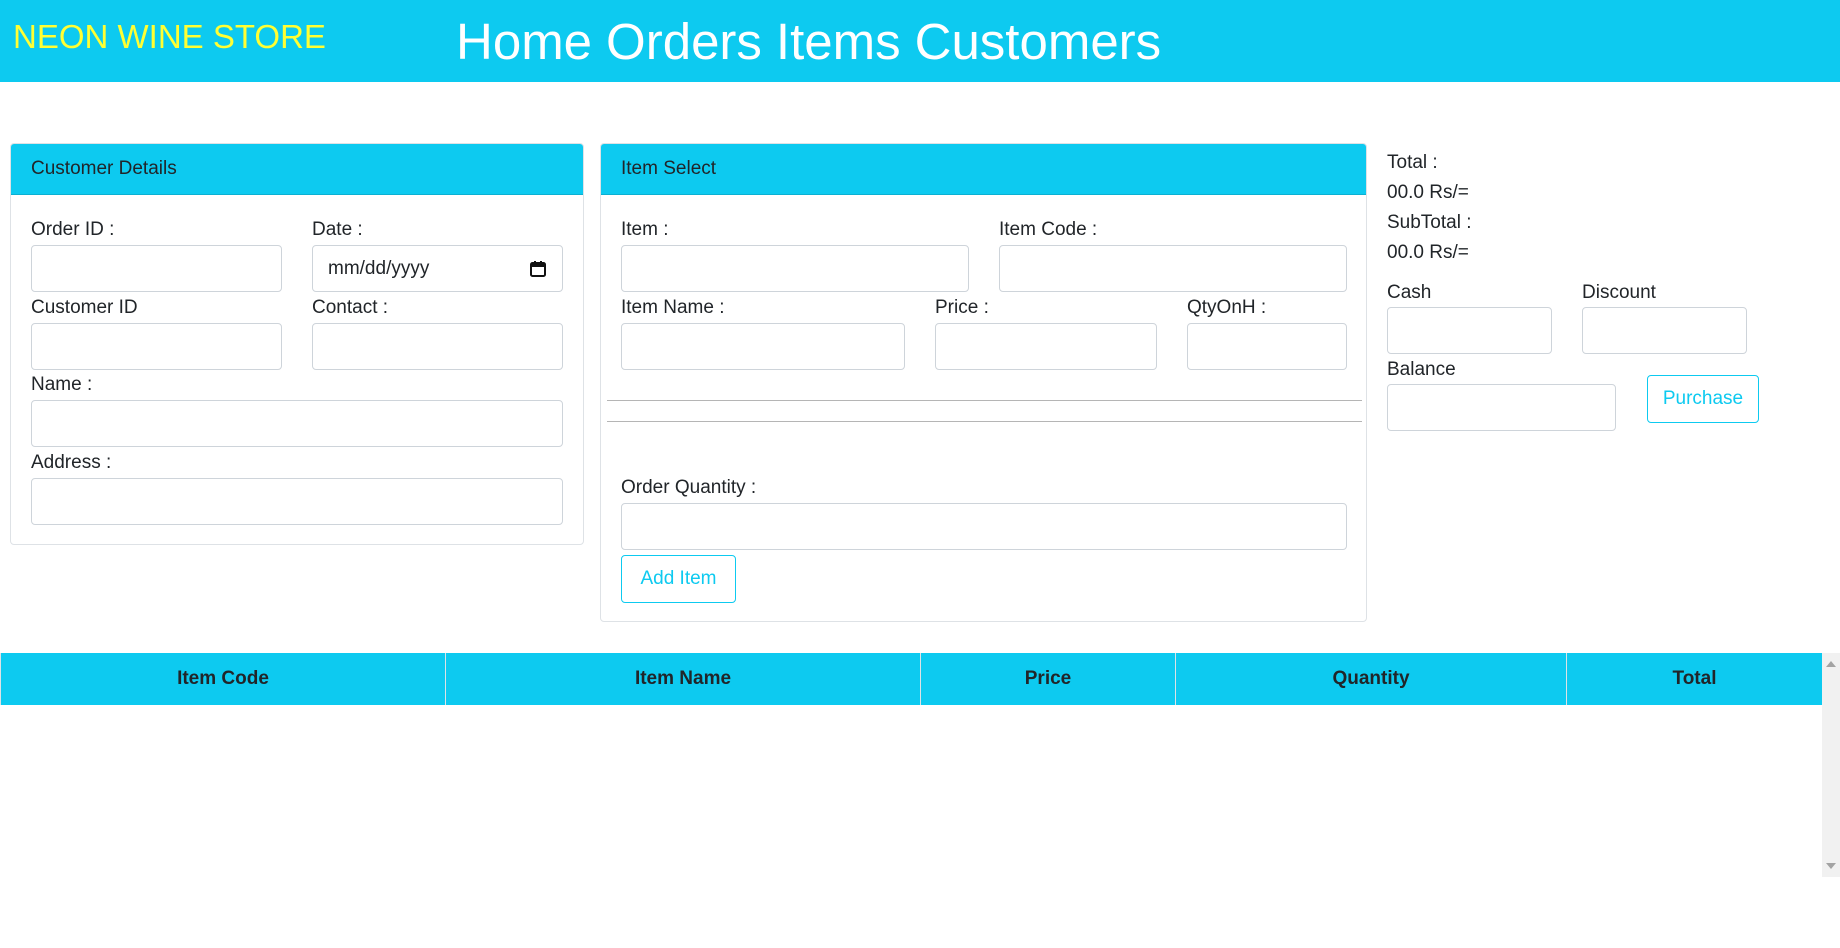  I want to click on subtotal-label: SubTotal :, so click(1429, 222).